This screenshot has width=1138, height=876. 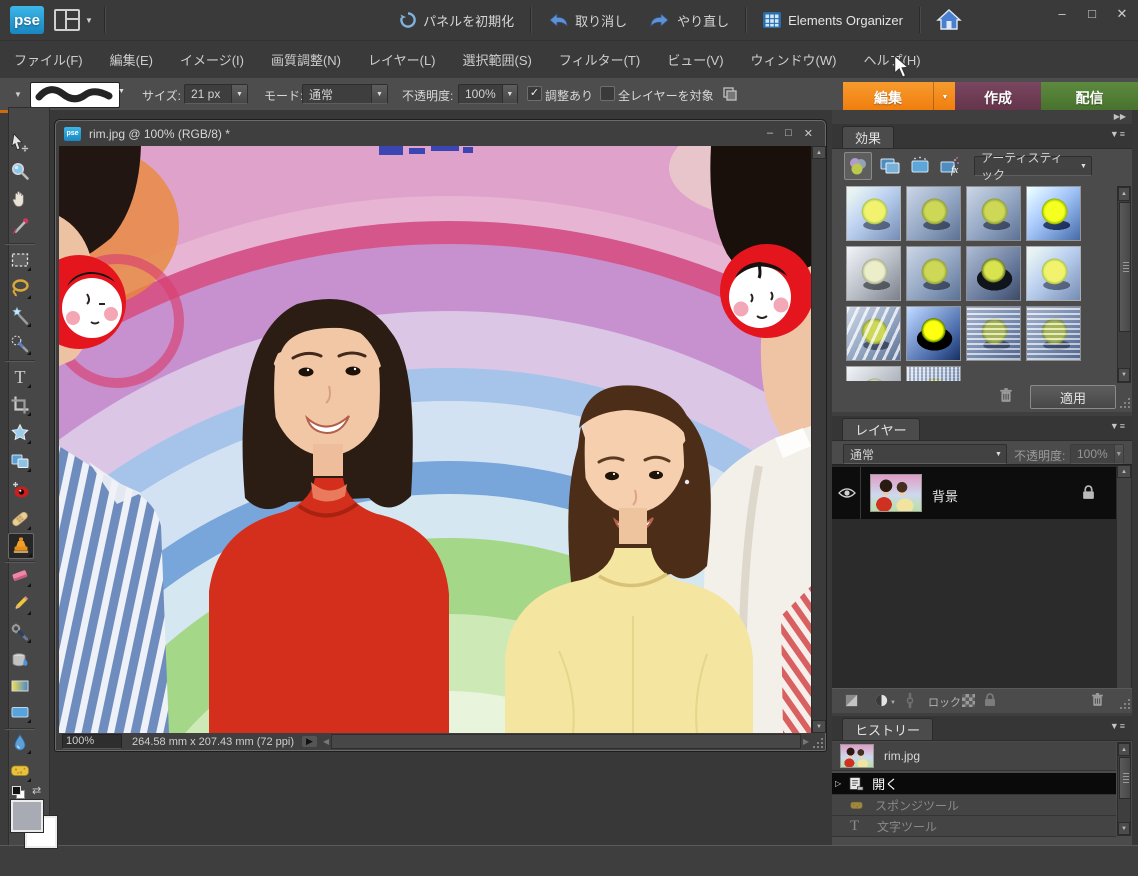 I want to click on close-button: ✕, so click(x=1122, y=14).